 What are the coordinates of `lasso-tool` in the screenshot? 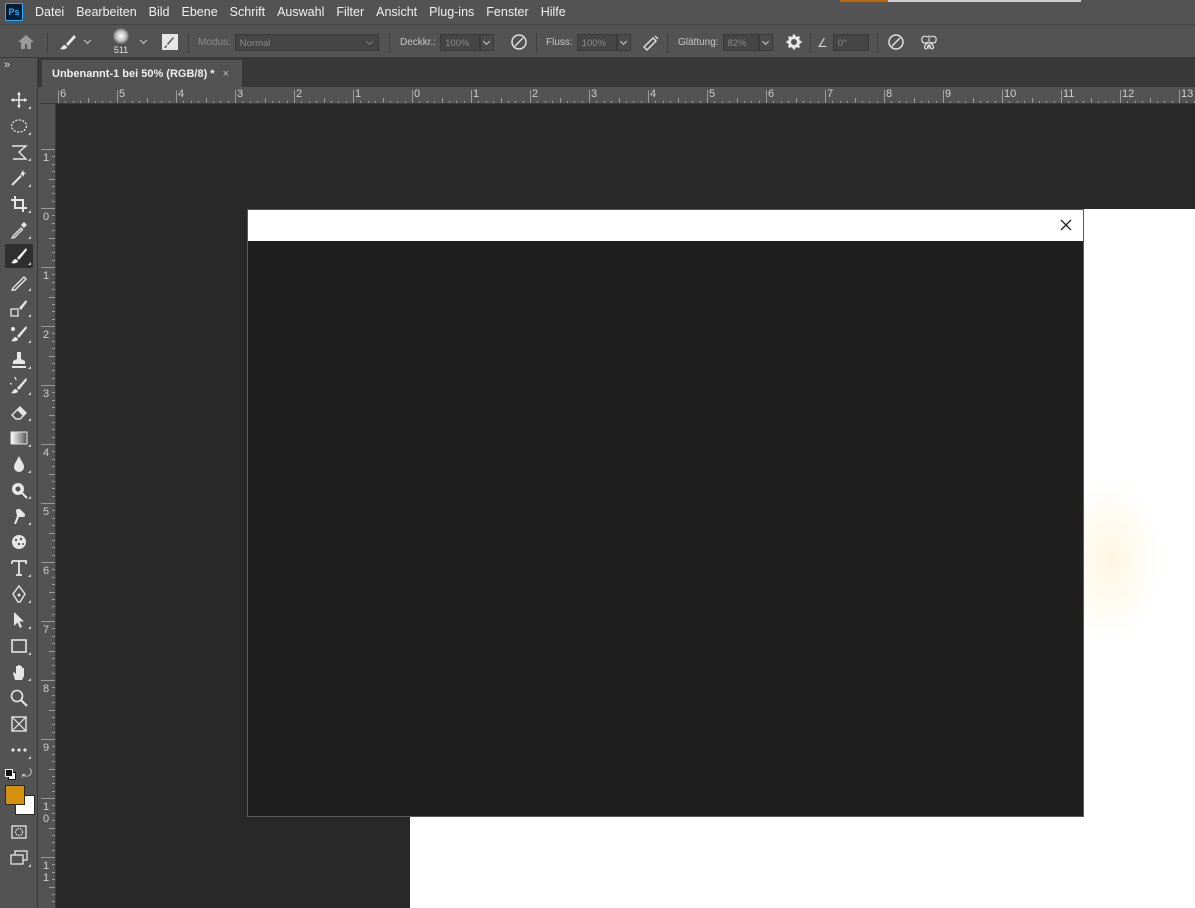 It's located at (19, 152).